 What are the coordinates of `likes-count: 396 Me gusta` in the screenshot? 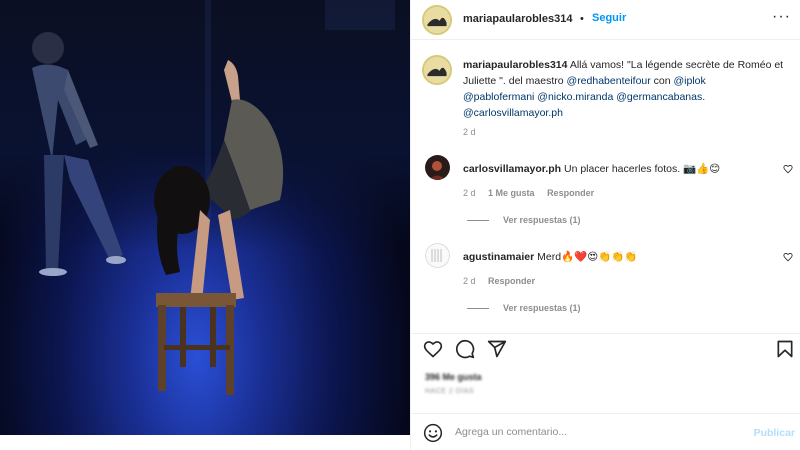 It's located at (453, 377).